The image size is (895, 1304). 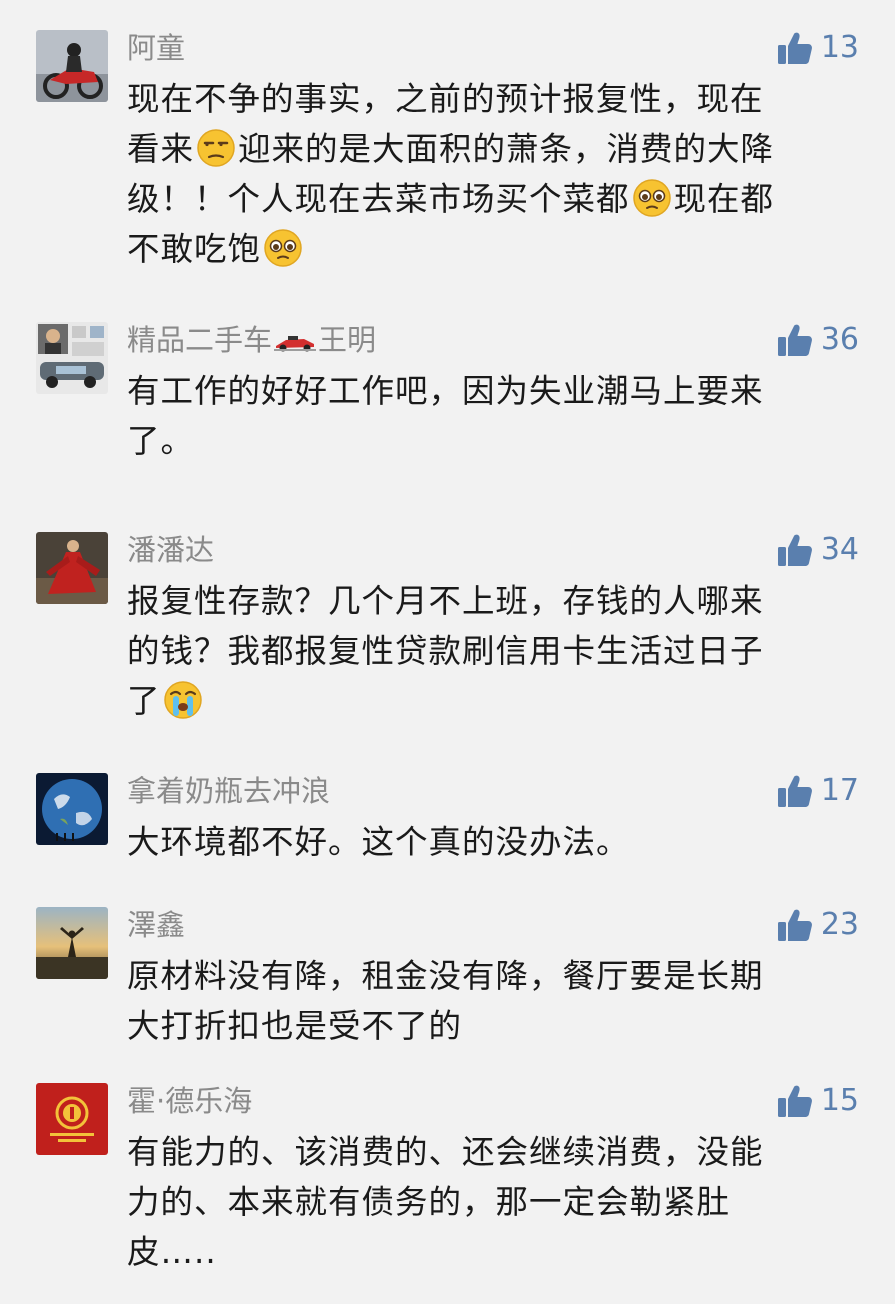 I want to click on comment-text-segment: 皮….., so click(x=172, y=1252).